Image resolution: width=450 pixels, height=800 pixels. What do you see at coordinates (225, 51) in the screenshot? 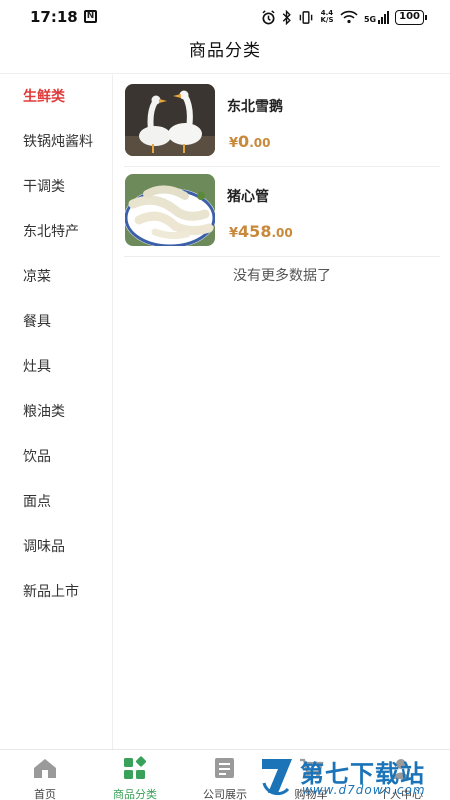
I see `page-title: 商品分类` at bounding box center [225, 51].